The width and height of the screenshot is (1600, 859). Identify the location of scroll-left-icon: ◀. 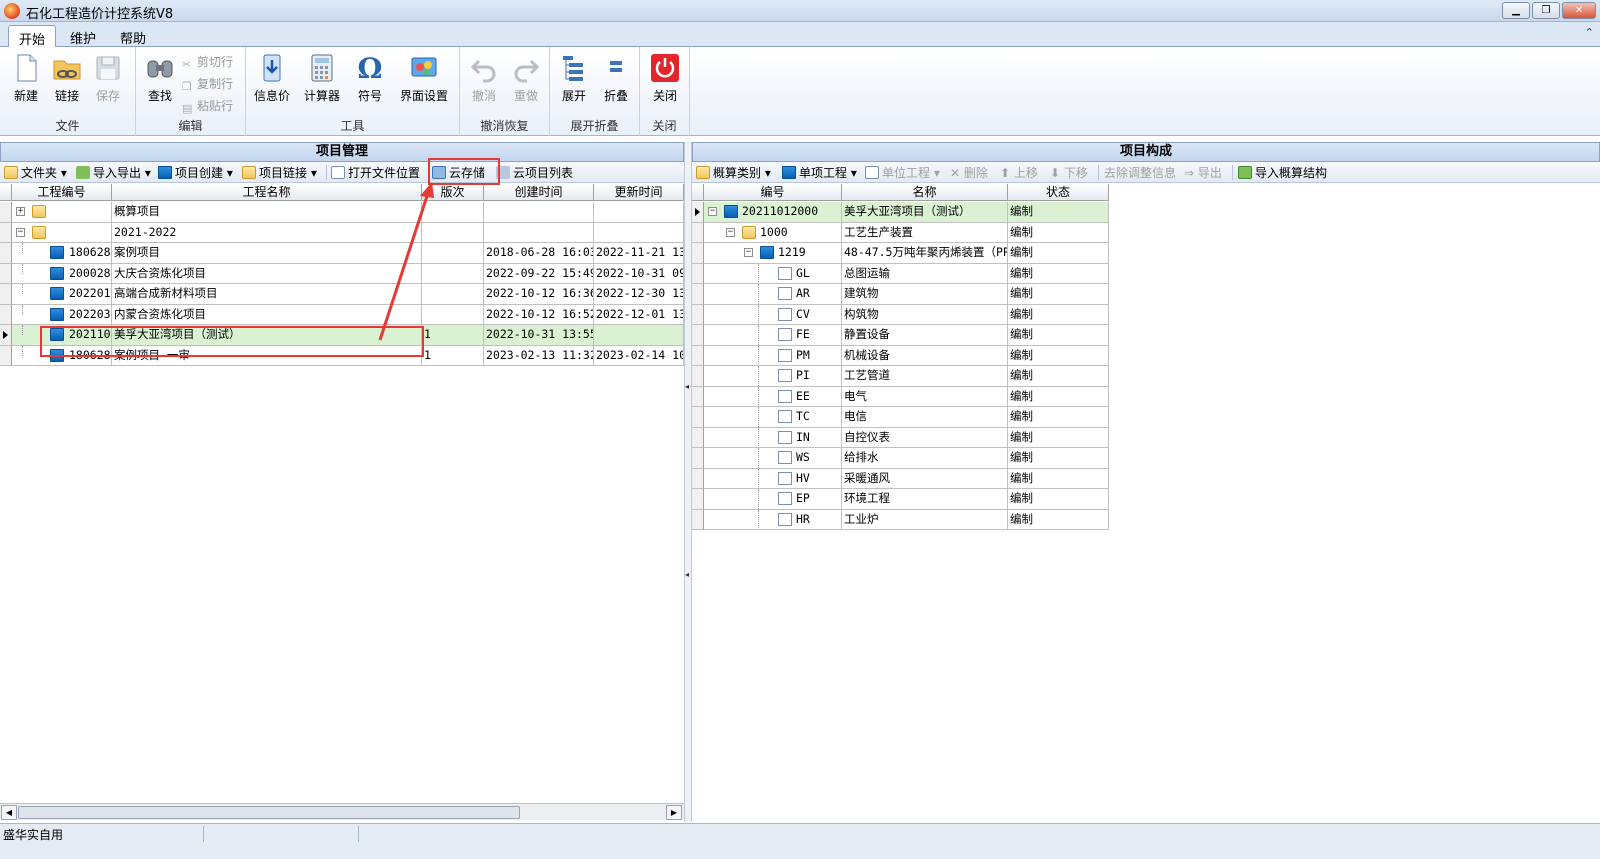
(9, 812).